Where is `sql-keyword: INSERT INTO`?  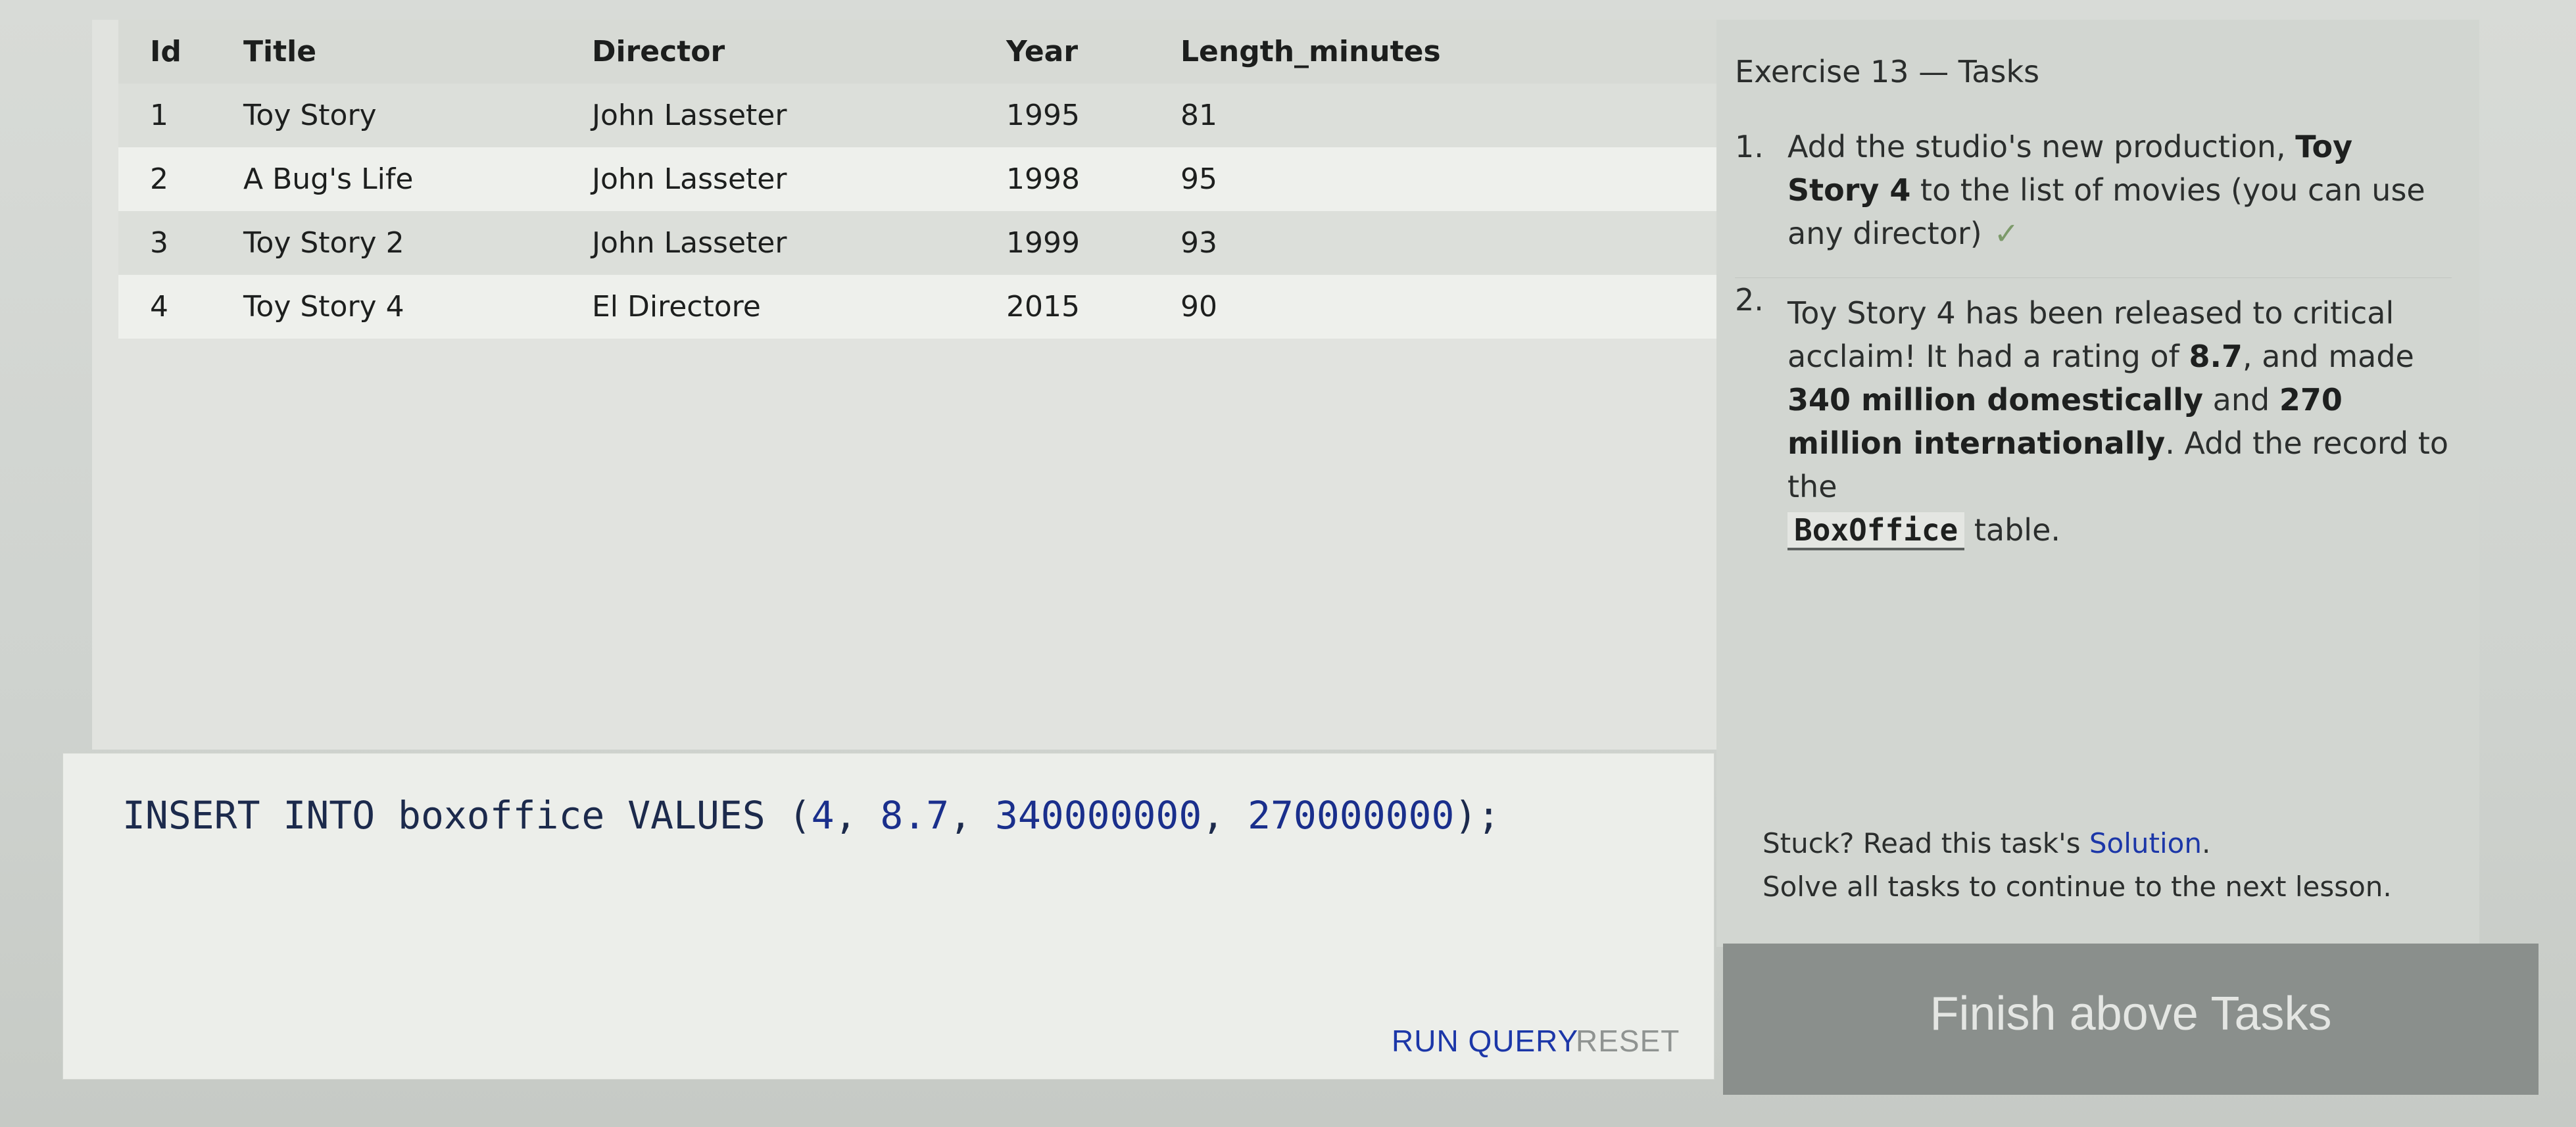
sql-keyword: INSERT INTO is located at coordinates (249, 816).